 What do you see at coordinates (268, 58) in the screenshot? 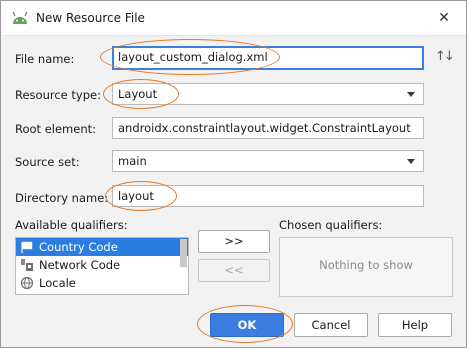
I see `file-name-input: layout_custom_dialog.xml` at bounding box center [268, 58].